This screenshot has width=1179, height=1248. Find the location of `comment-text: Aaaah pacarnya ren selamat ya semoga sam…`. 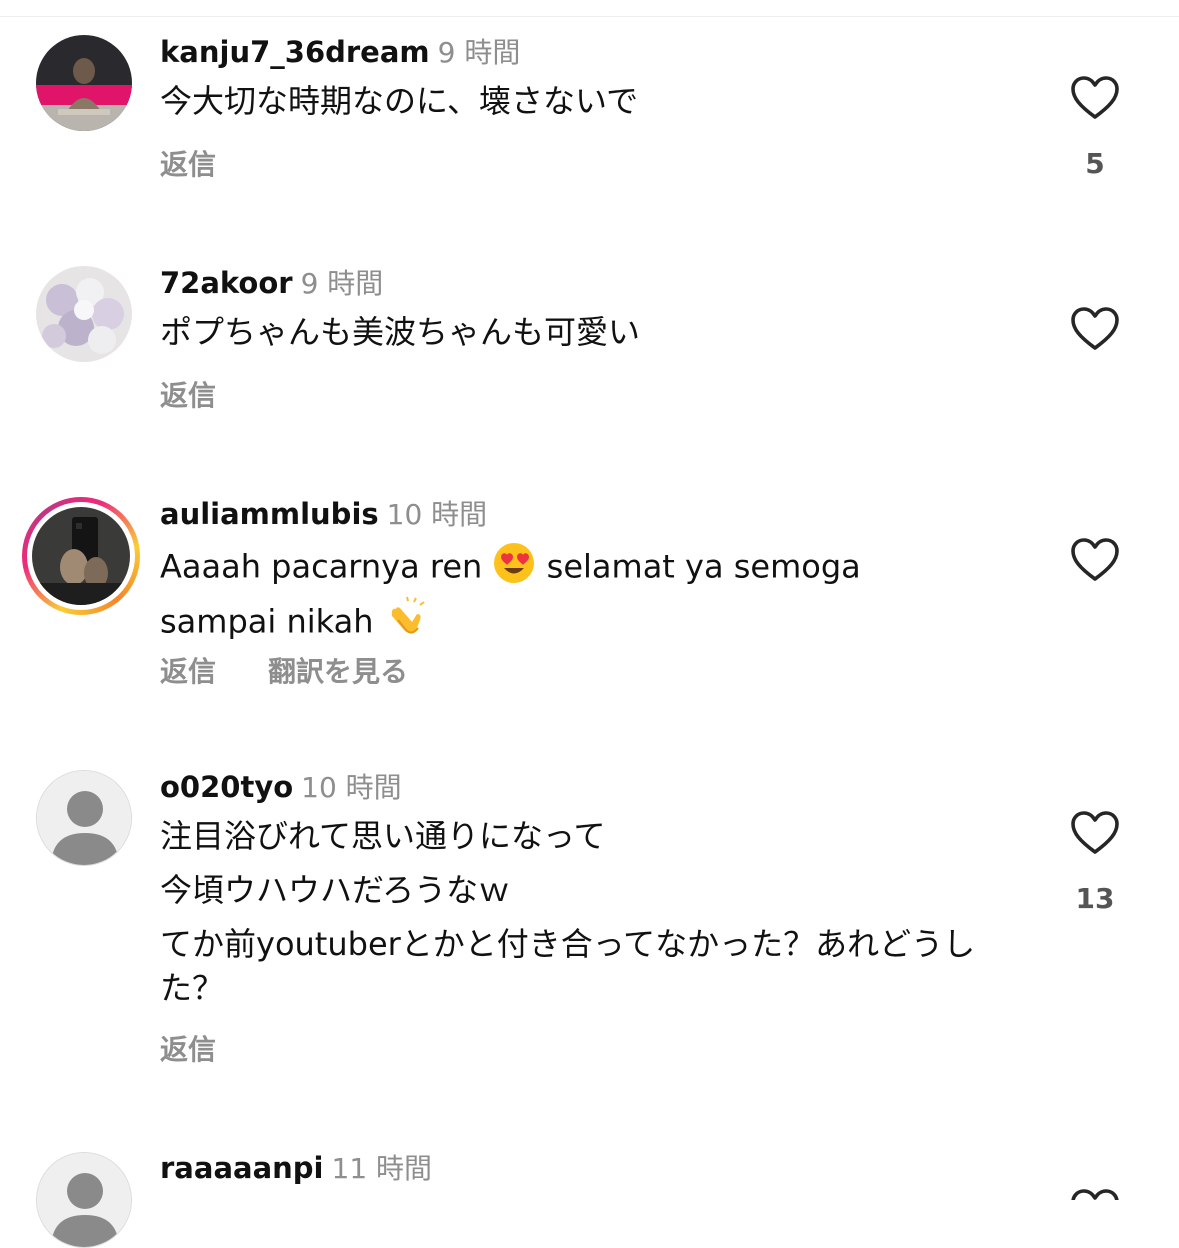

comment-text: Aaaah pacarnya ren selamat ya semoga sam… is located at coordinates (590, 596).